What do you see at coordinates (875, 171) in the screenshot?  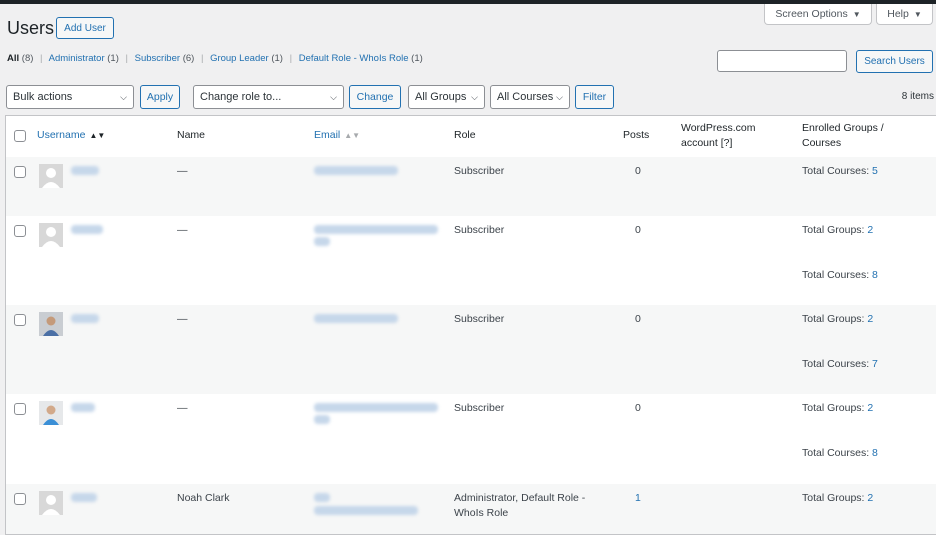 I see `total-courses-link: 5` at bounding box center [875, 171].